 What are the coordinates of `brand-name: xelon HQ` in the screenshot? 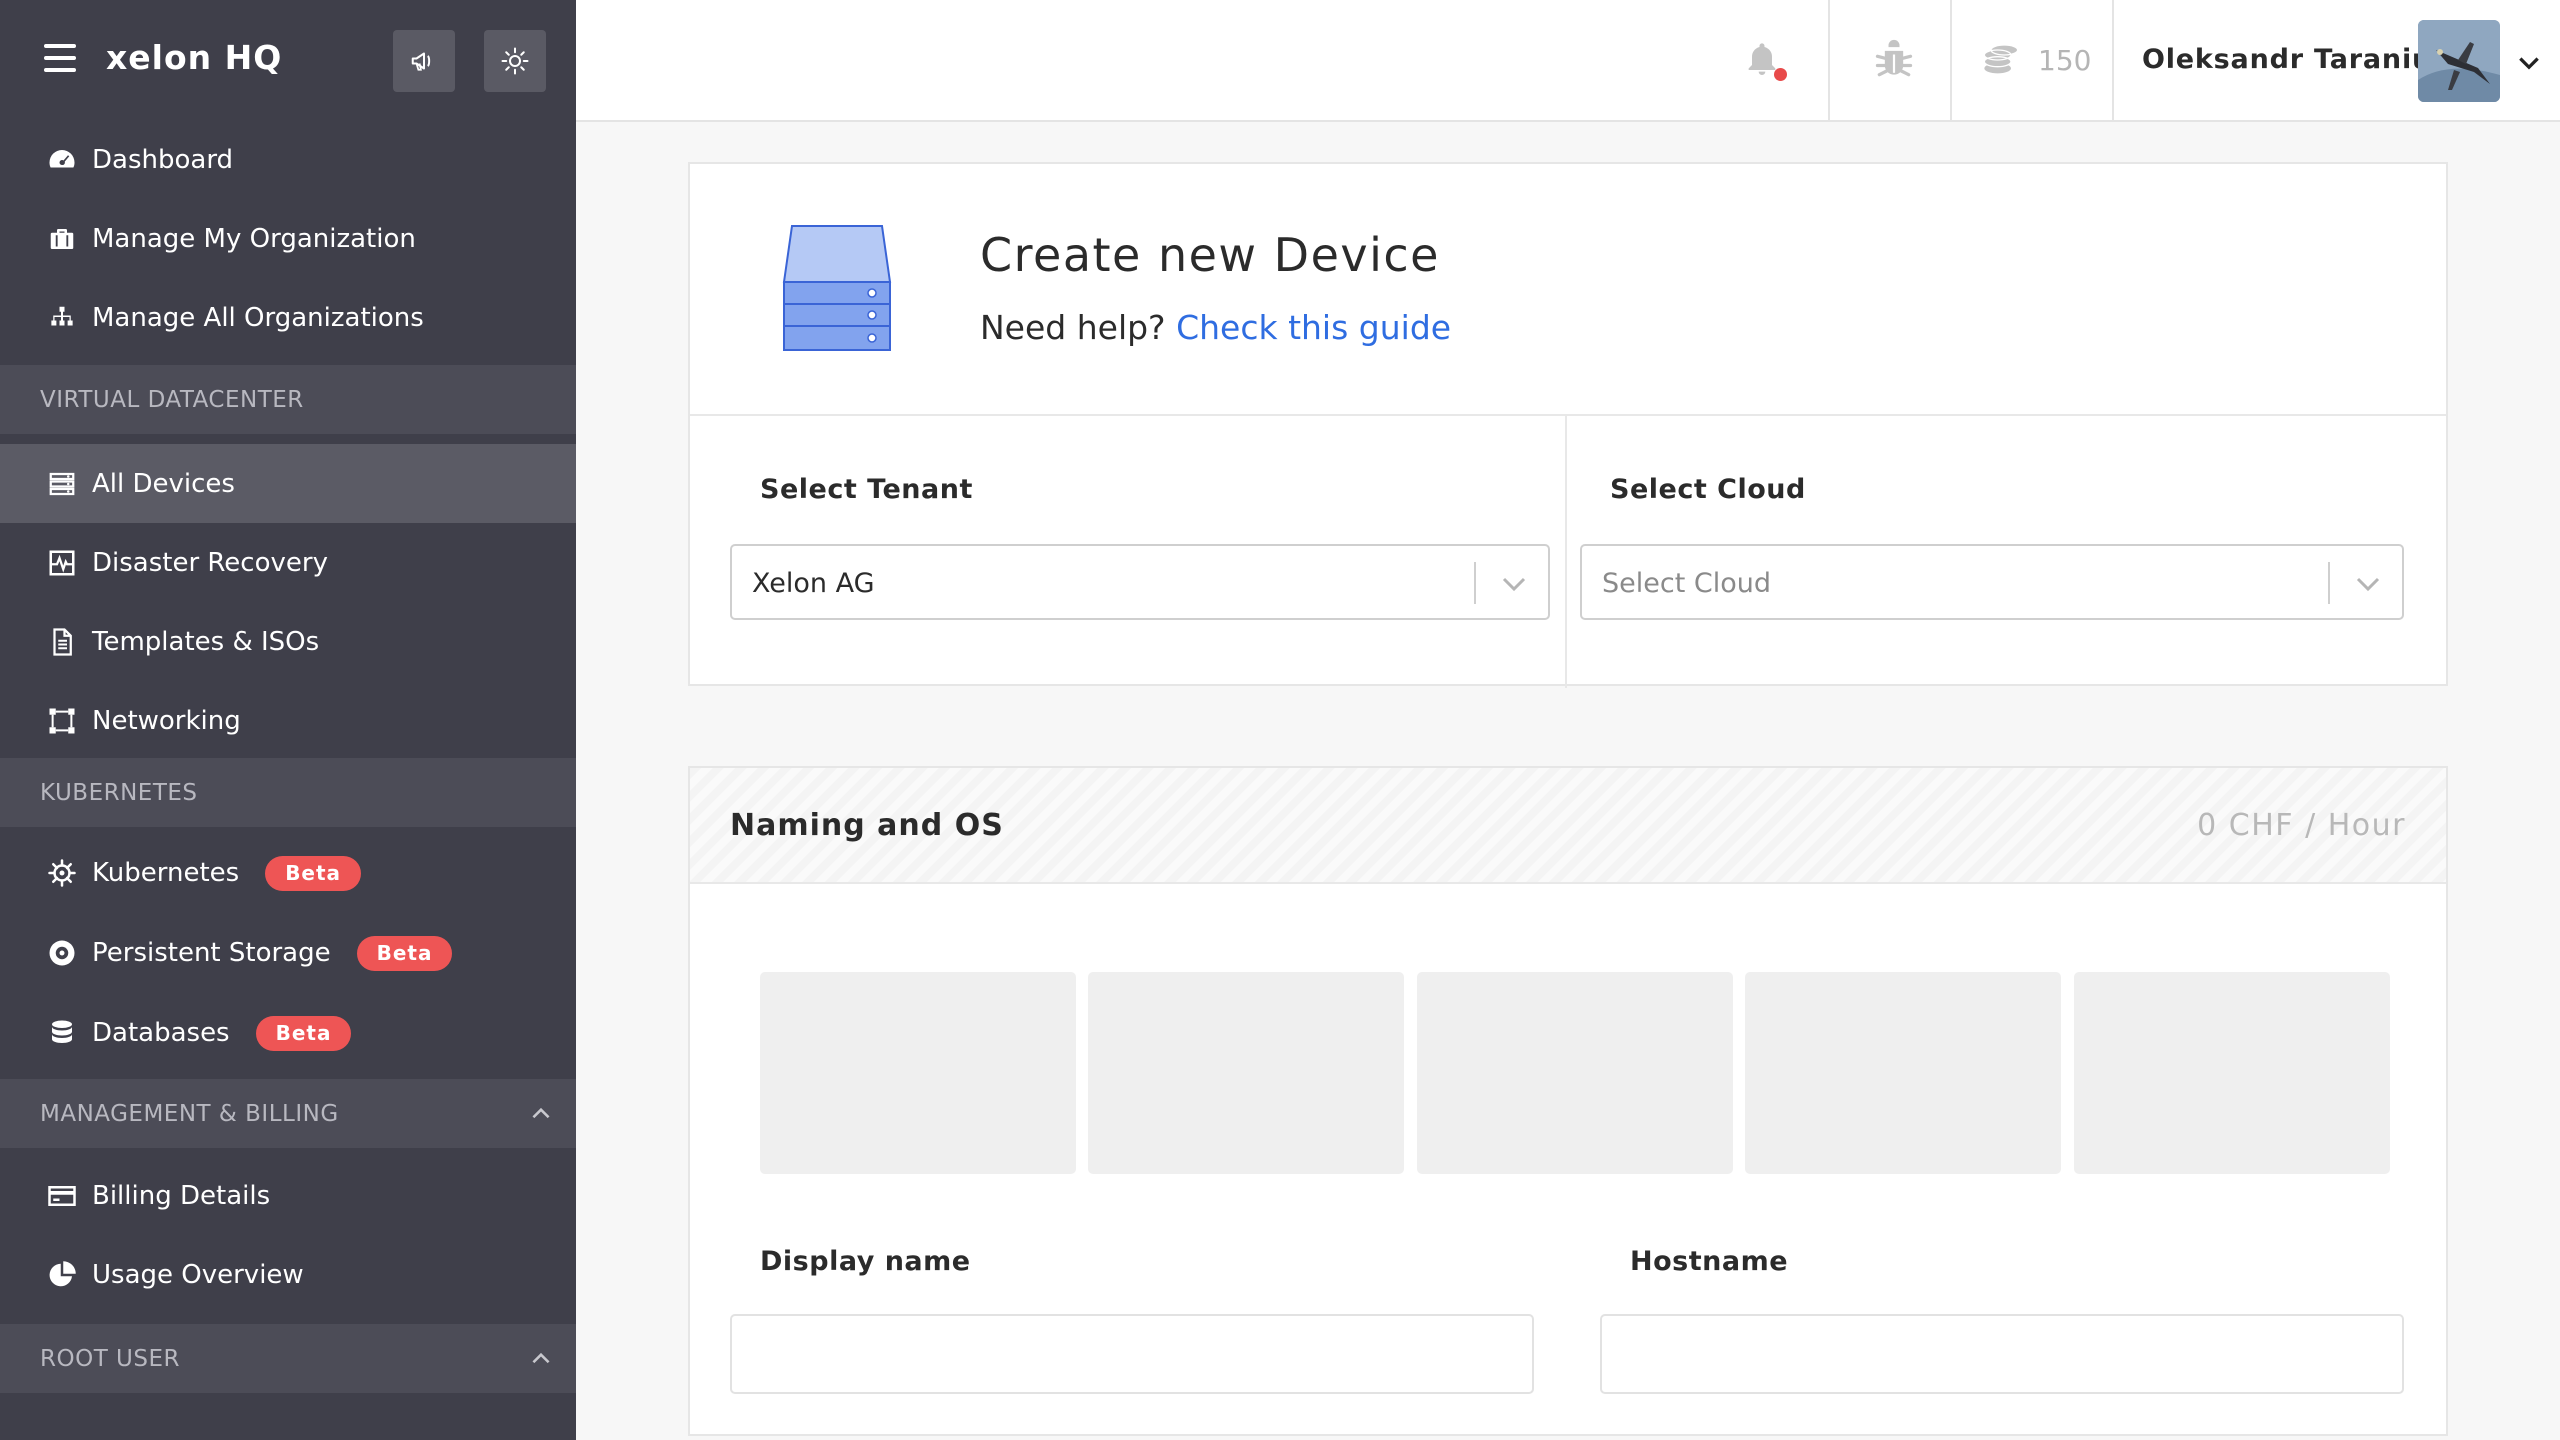 It's located at (194, 57).